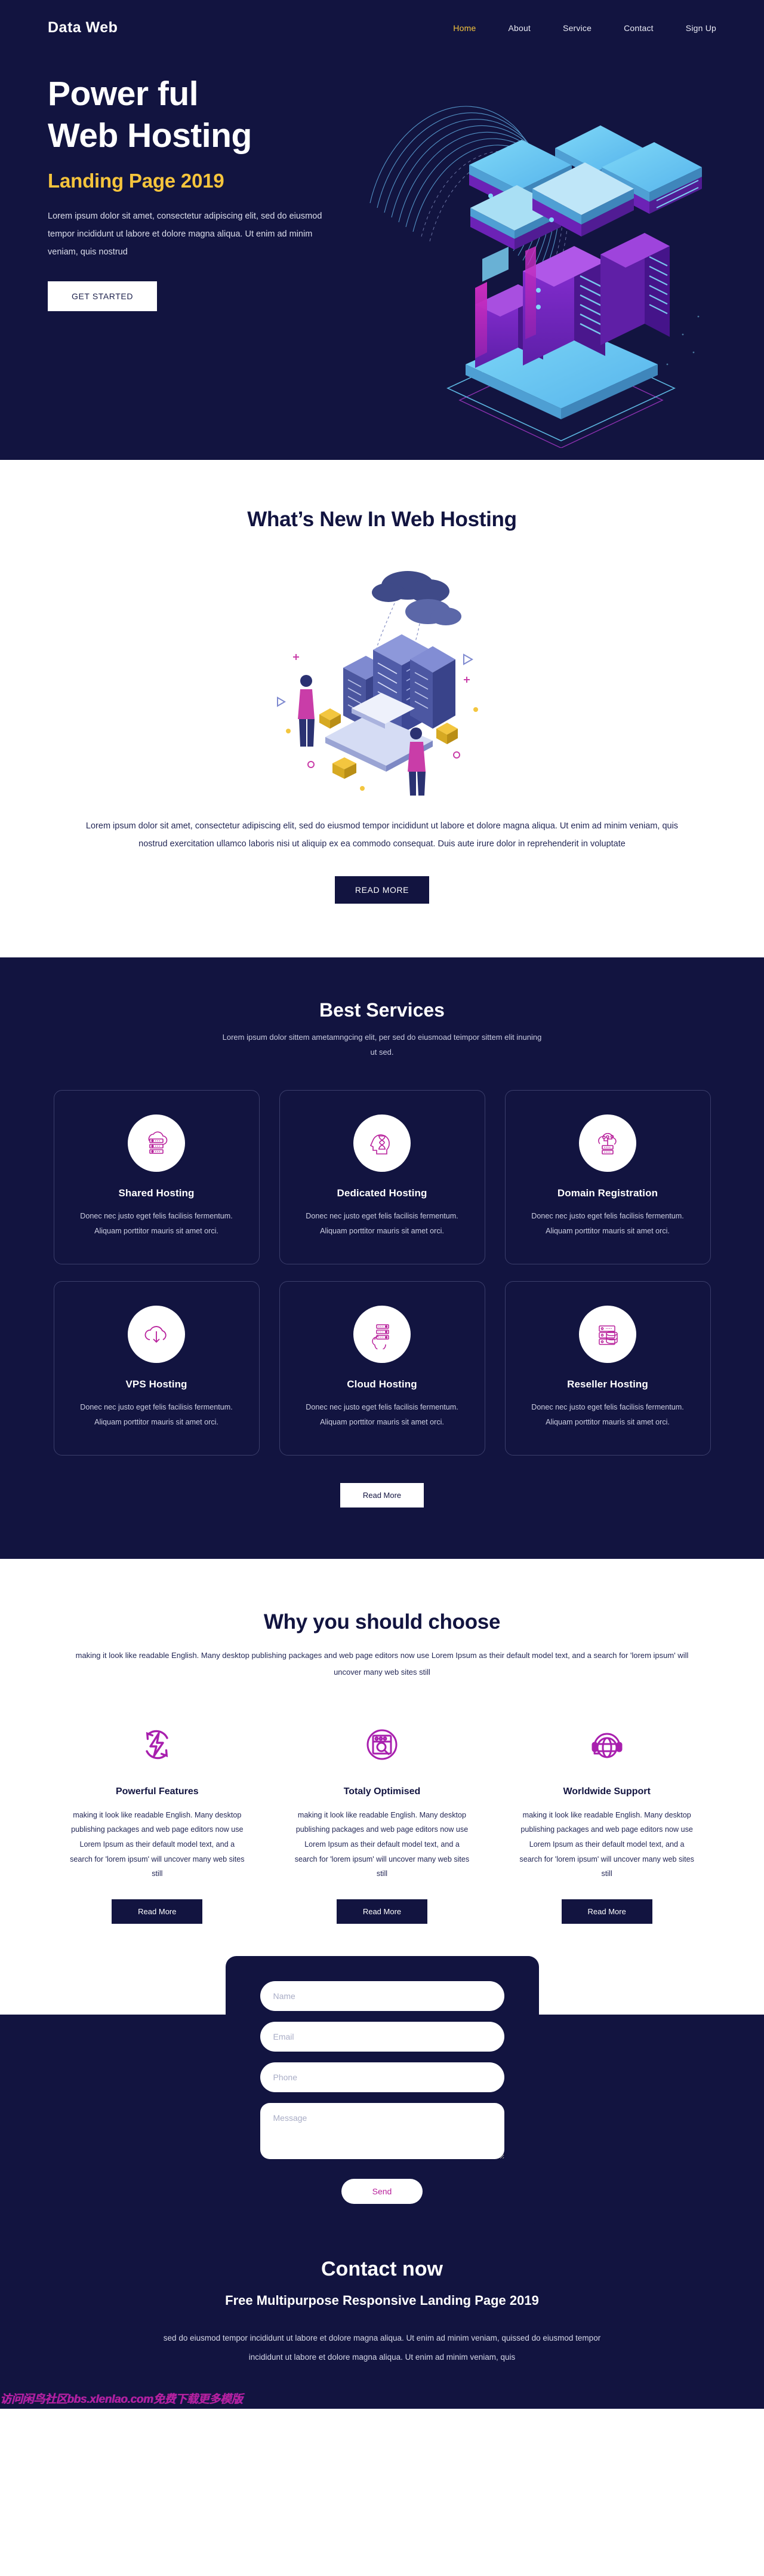  I want to click on service-card-title: VPS Hosting, so click(156, 1384).